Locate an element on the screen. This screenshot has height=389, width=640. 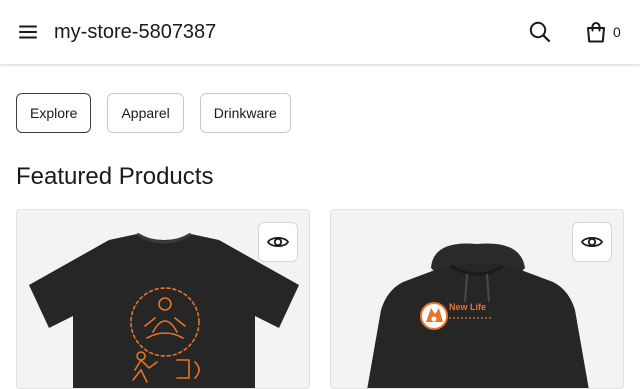
store-title: my-store-5807387 is located at coordinates (135, 32).